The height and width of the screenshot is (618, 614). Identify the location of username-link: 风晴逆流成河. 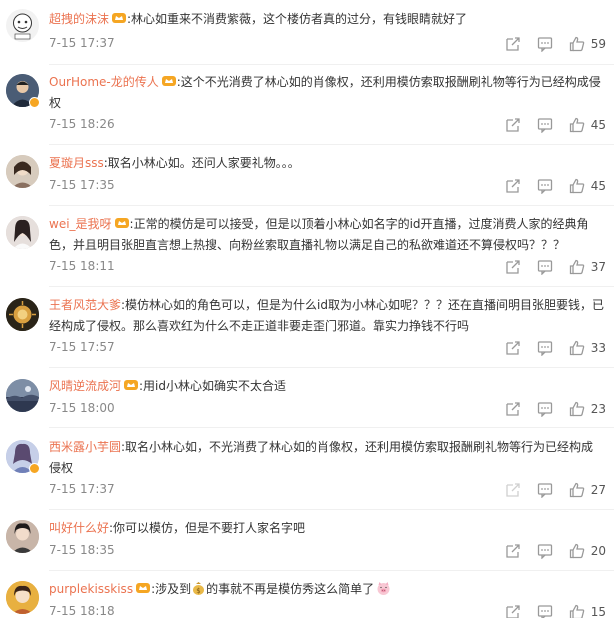
(85, 386).